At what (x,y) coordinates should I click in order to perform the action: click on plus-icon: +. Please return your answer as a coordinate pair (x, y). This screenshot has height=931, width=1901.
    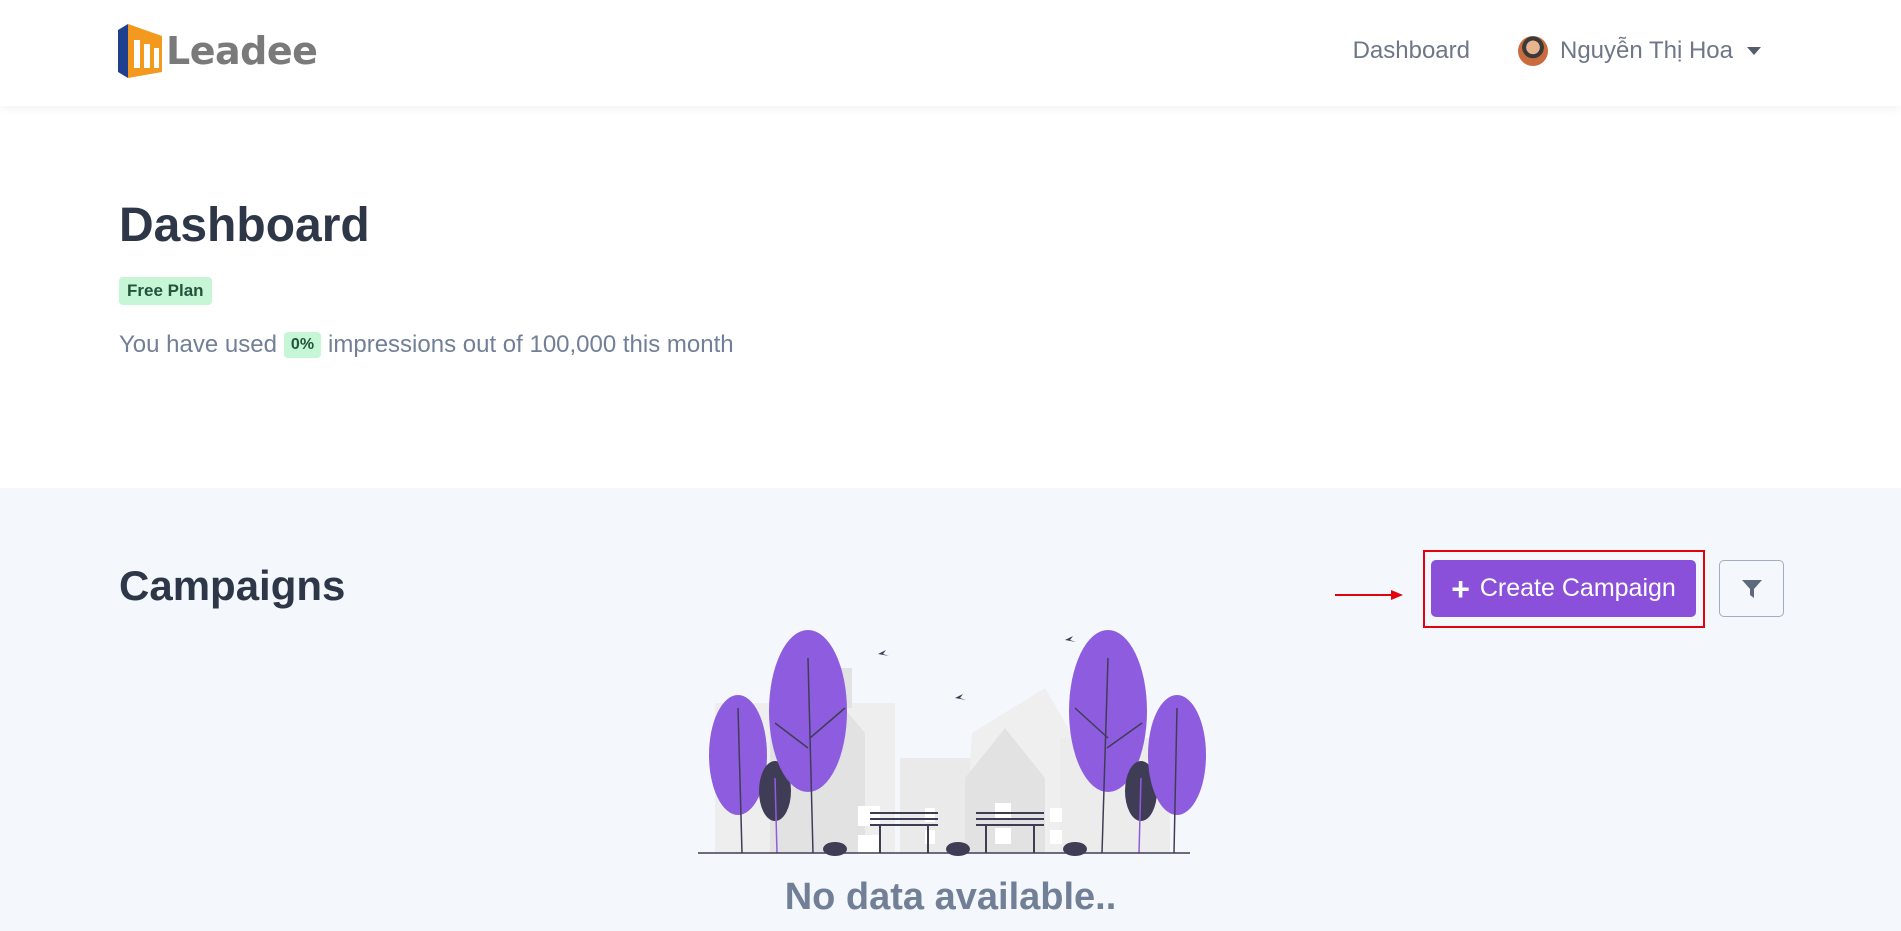
    Looking at the image, I should click on (1460, 588).